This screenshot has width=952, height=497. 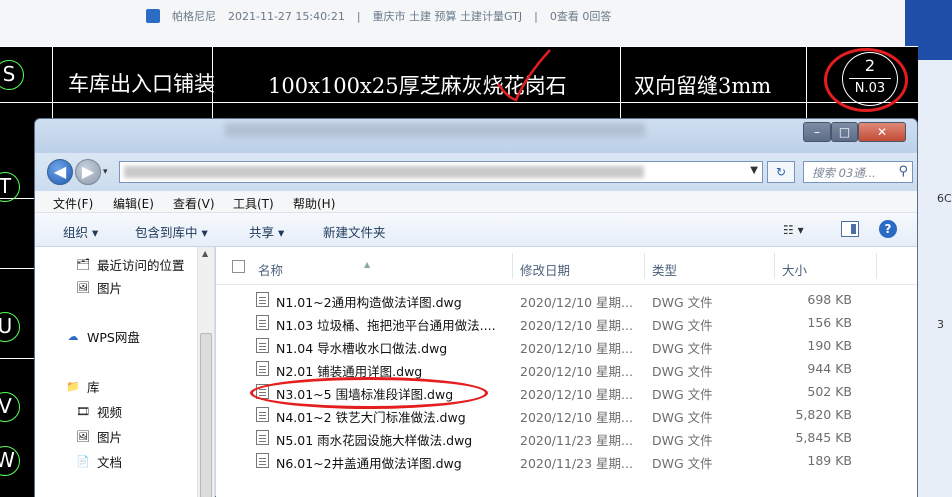 What do you see at coordinates (754, 170) in the screenshot?
I see `address-dropdown-icon: ▼` at bounding box center [754, 170].